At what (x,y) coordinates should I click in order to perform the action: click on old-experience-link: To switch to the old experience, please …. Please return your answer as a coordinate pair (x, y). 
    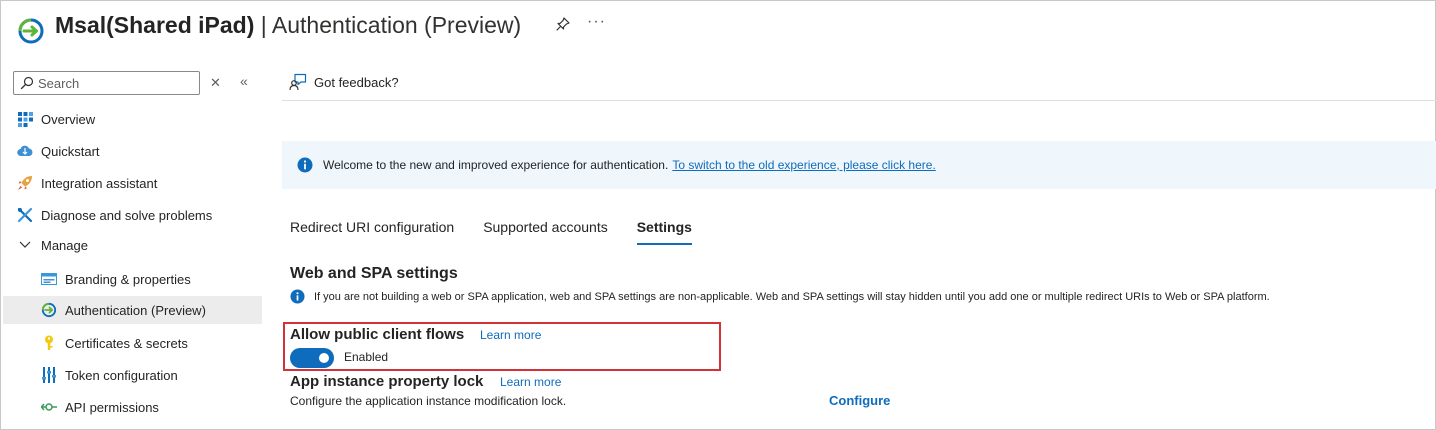
    Looking at the image, I should click on (803, 165).